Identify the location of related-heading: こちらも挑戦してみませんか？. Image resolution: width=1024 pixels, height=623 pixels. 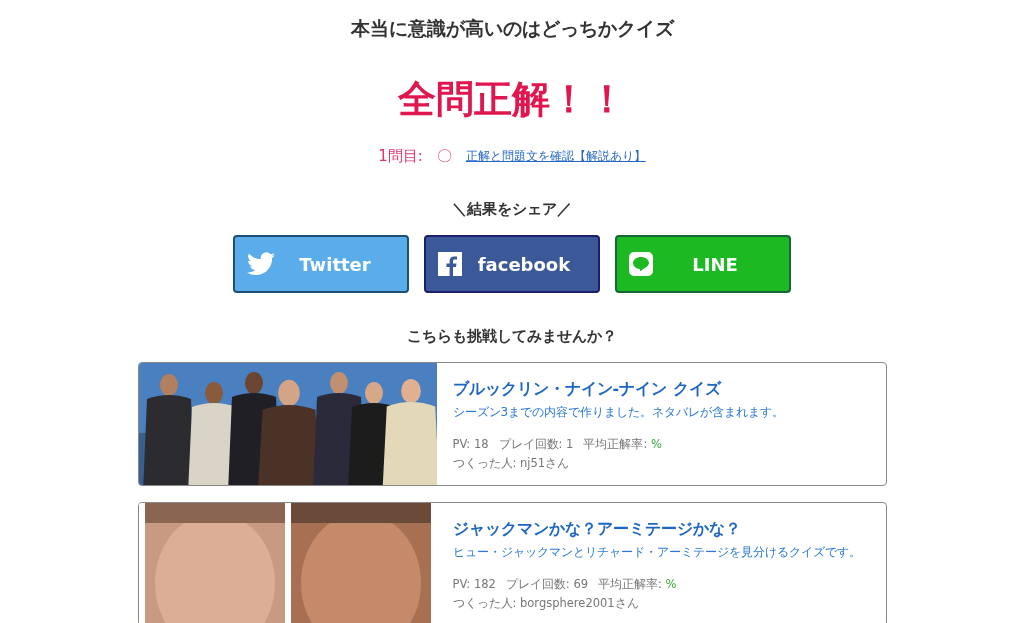
(512, 336).